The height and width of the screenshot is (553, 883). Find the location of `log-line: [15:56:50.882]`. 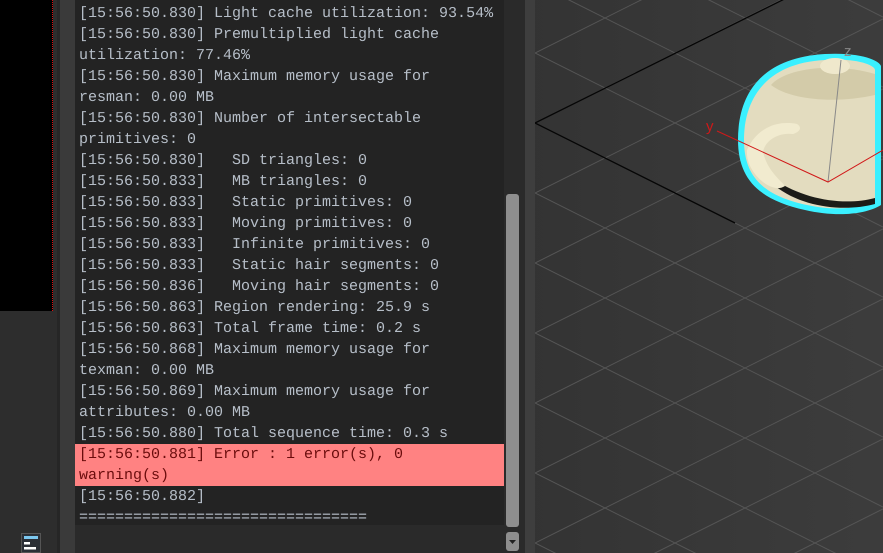

log-line: [15:56:50.882] is located at coordinates (142, 497).